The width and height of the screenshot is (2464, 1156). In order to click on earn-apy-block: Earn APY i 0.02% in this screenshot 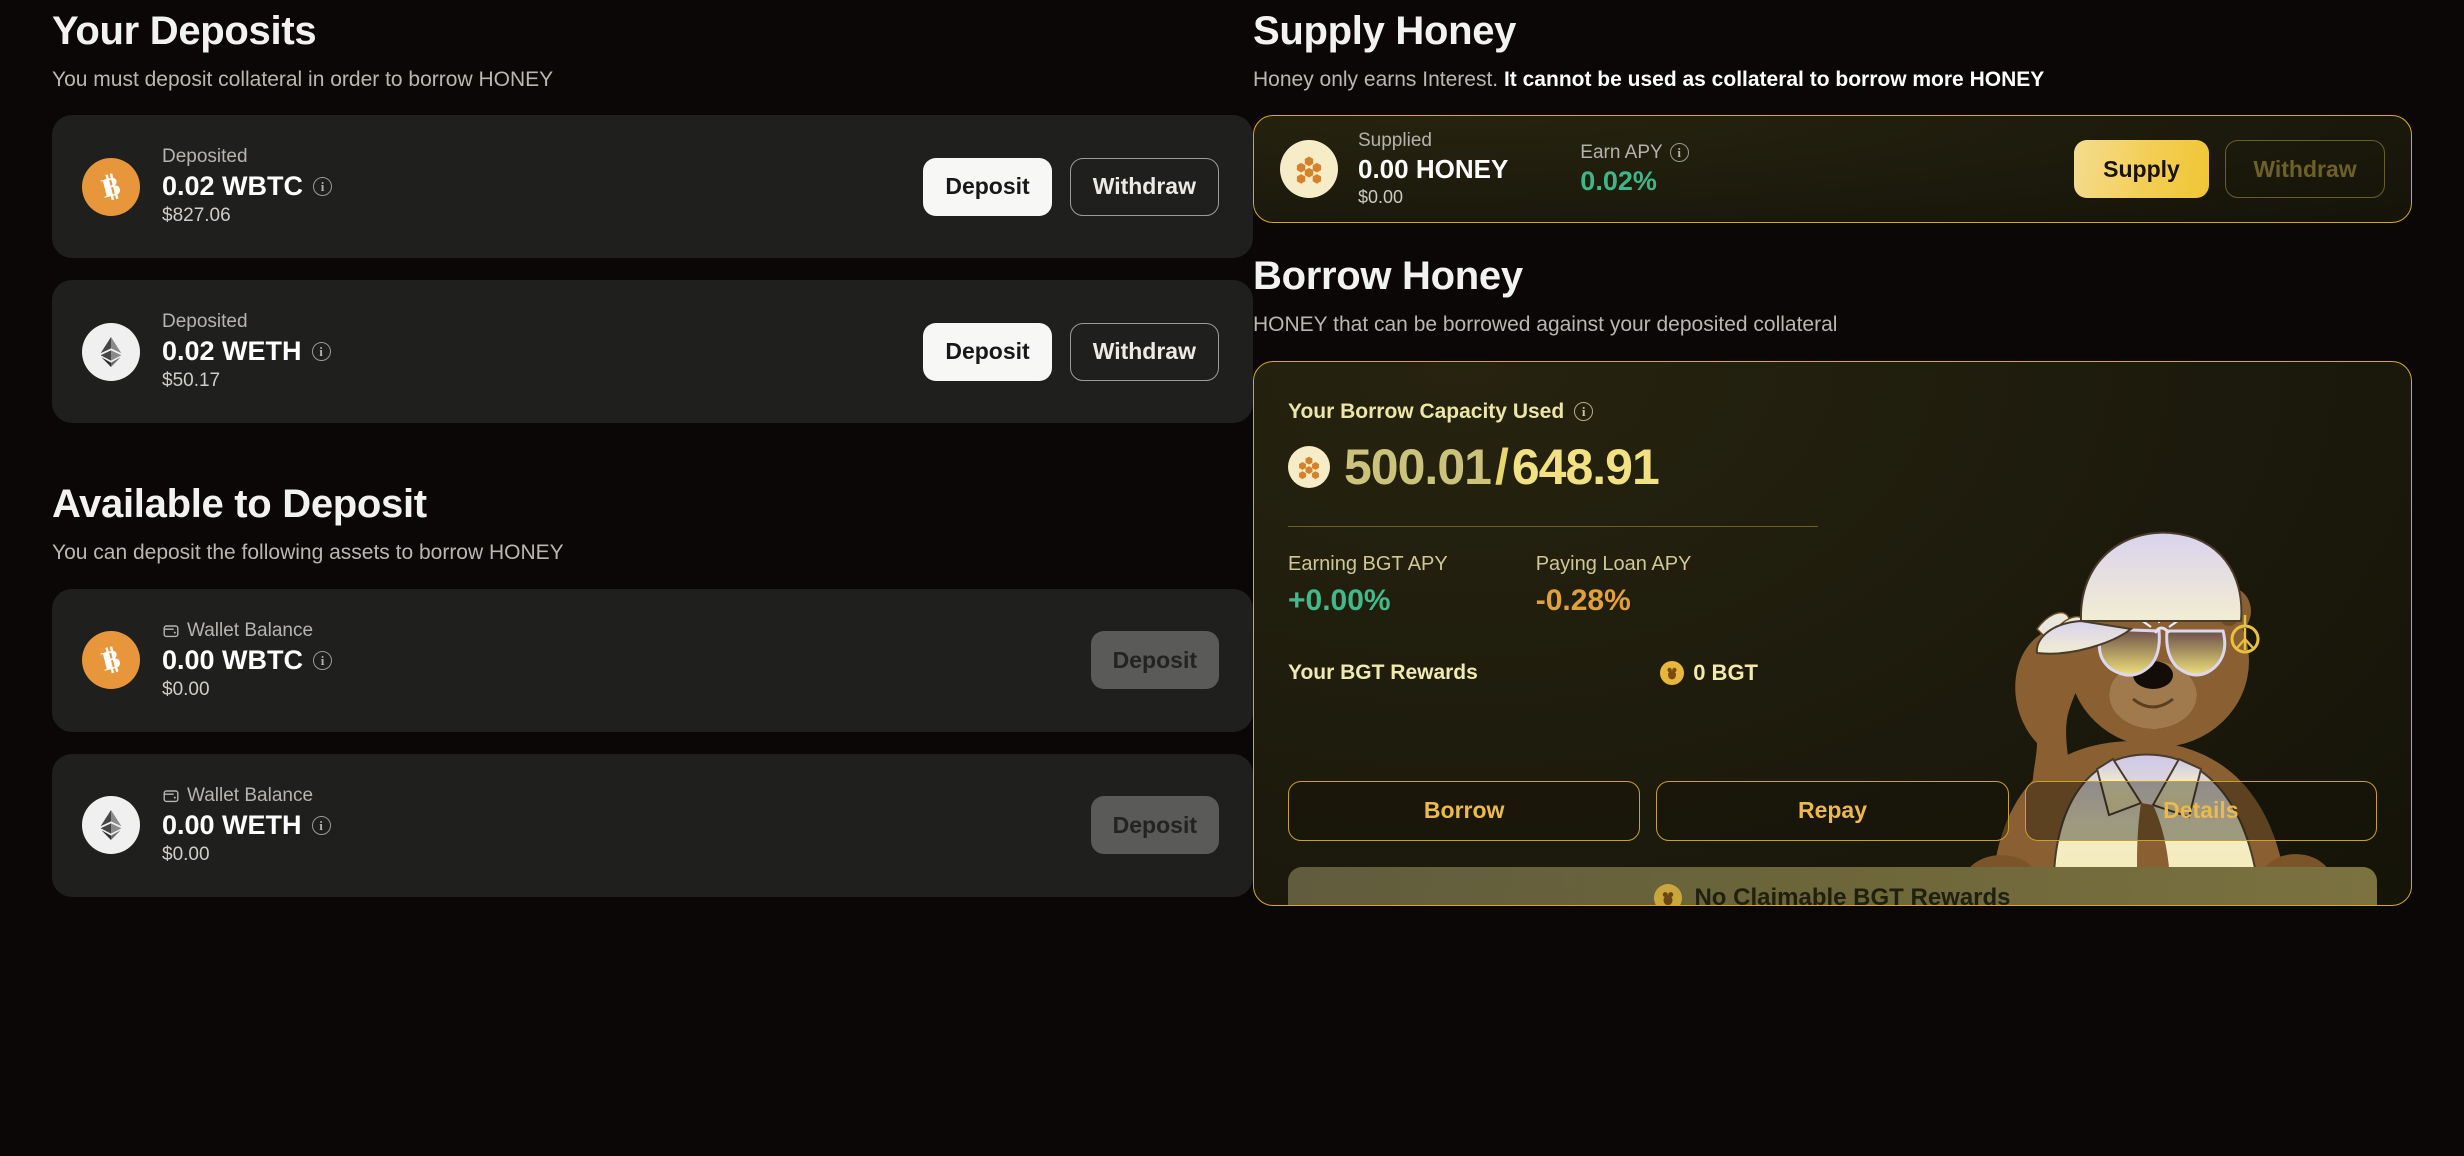, I will do `click(1634, 169)`.